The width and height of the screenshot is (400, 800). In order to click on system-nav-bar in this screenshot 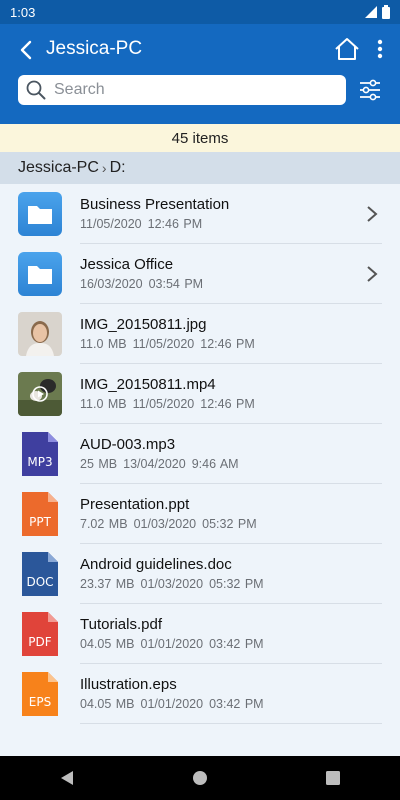, I will do `click(200, 778)`.